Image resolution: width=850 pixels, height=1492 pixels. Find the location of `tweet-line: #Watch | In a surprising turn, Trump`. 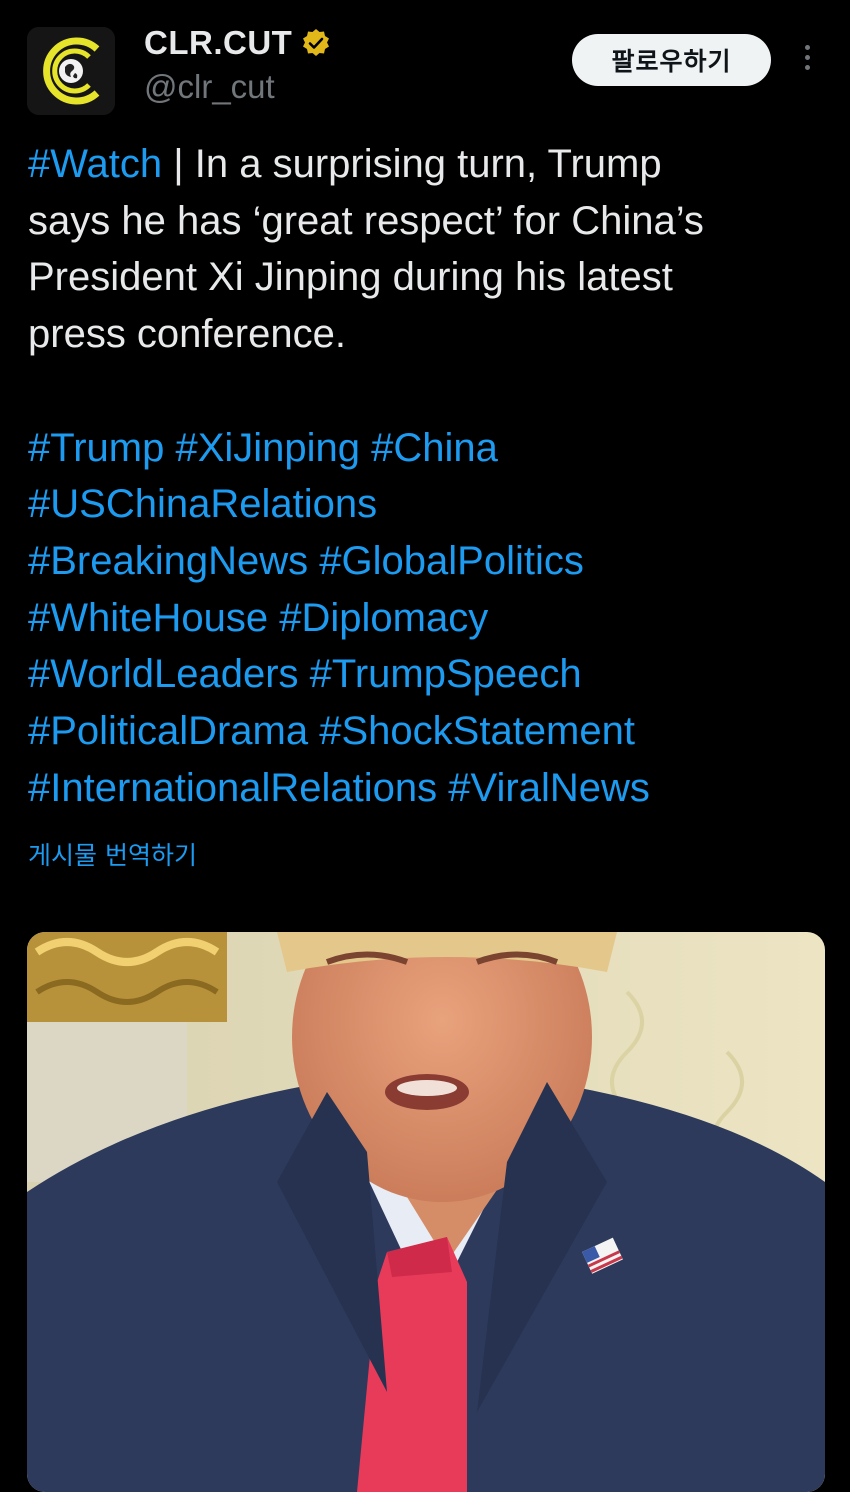

tweet-line: #Watch | In a surprising turn, Trump is located at coordinates (428, 164).